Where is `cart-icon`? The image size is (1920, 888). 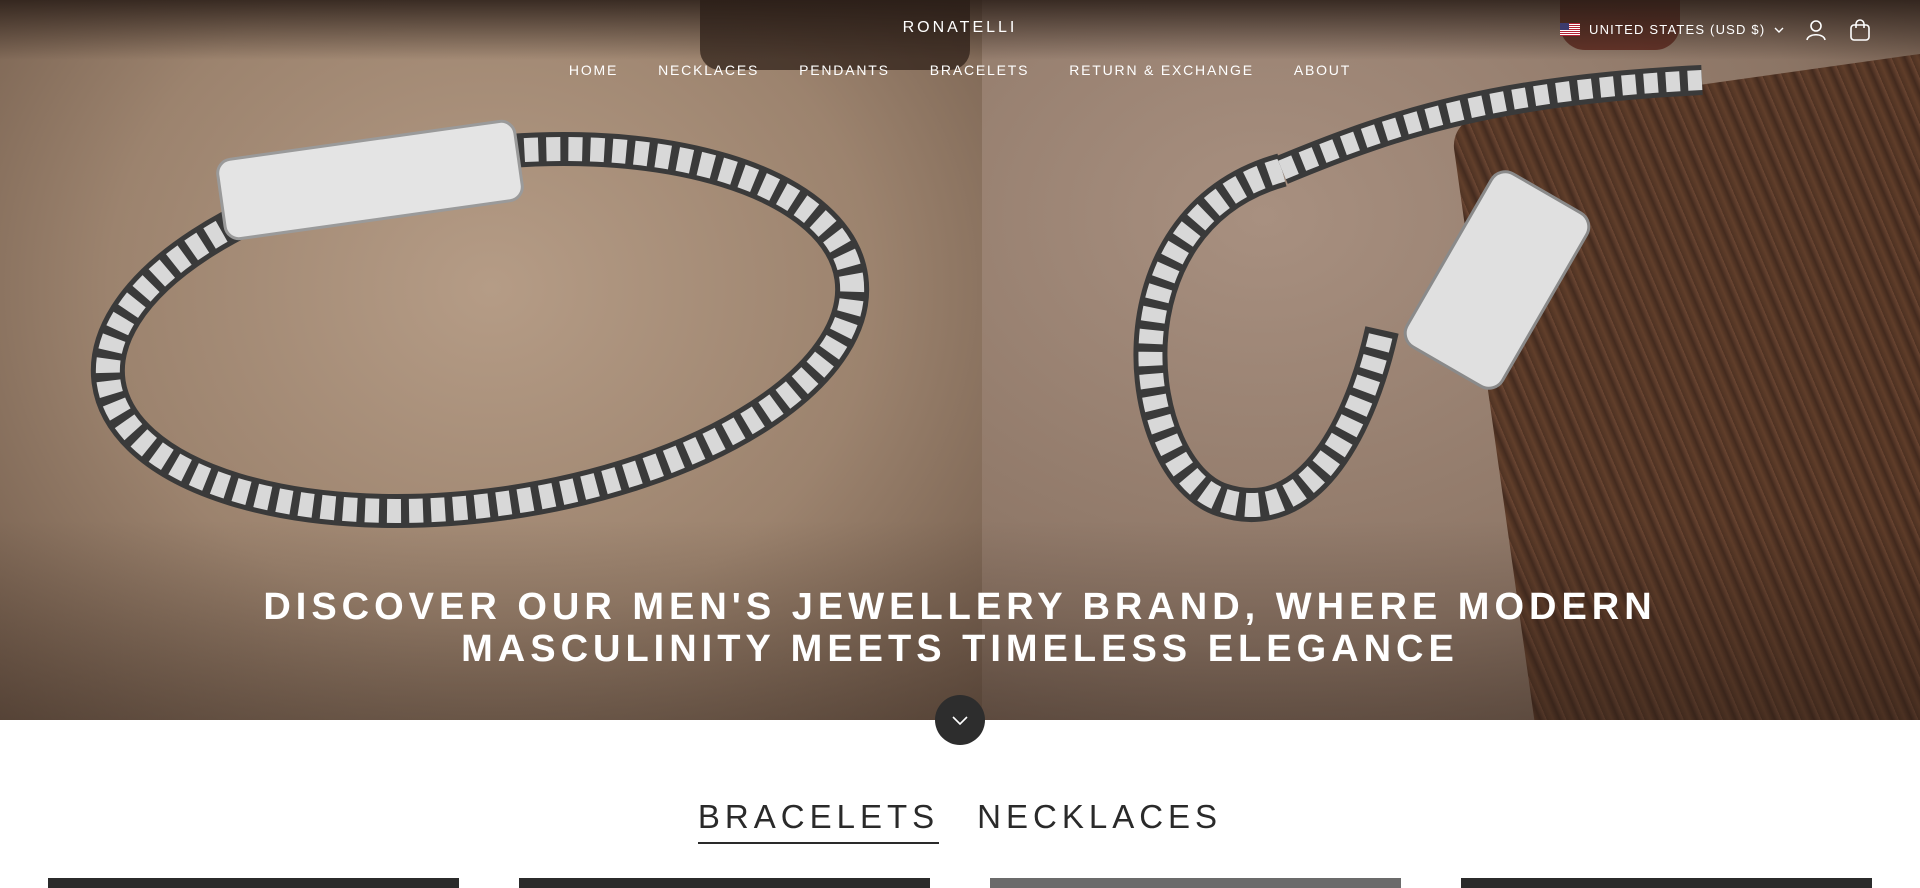
cart-icon is located at coordinates (1860, 30).